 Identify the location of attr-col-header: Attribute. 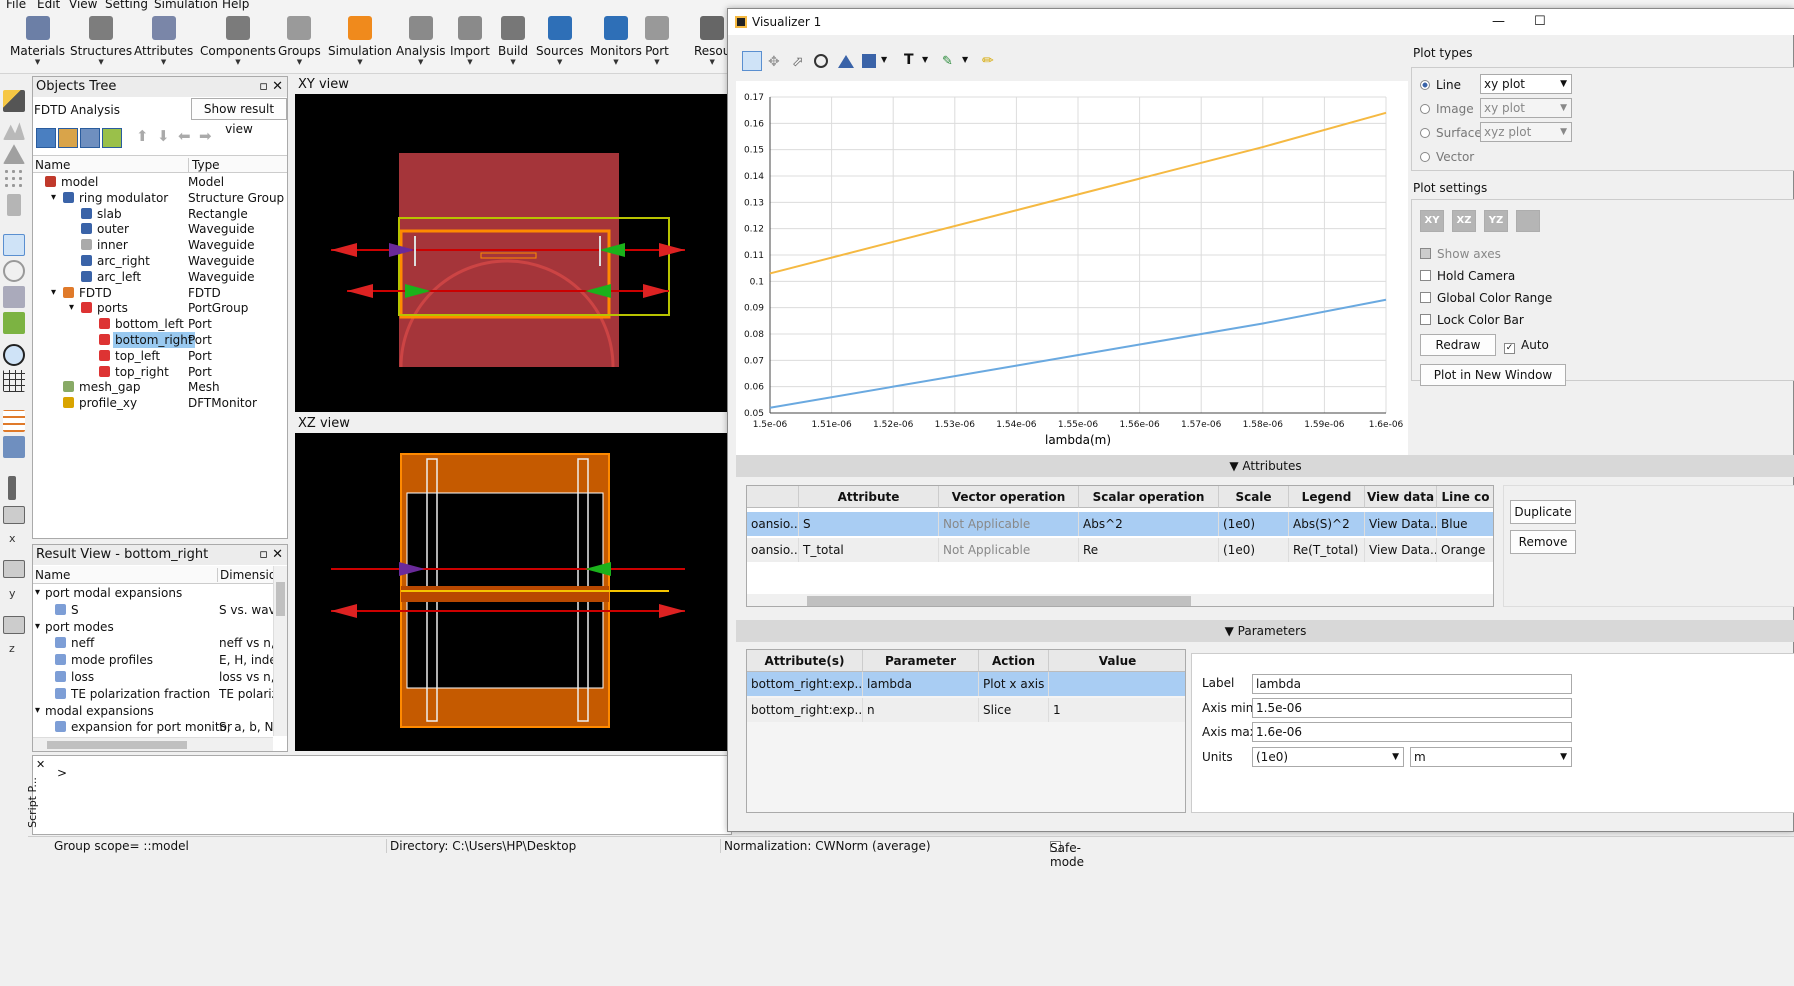
(869, 497).